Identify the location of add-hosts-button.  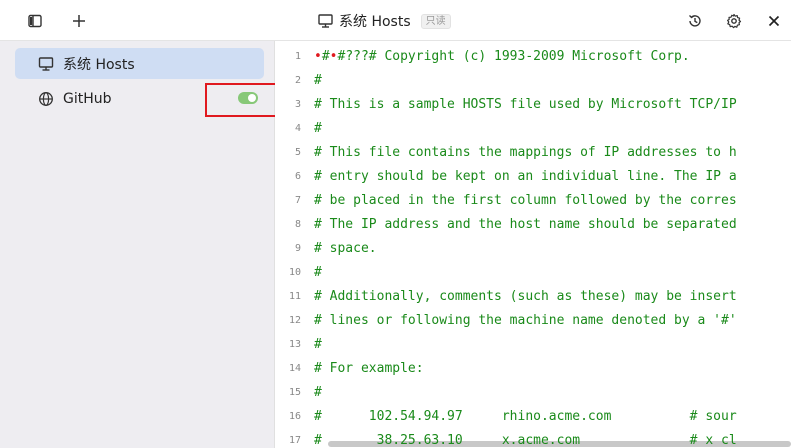
(79, 21).